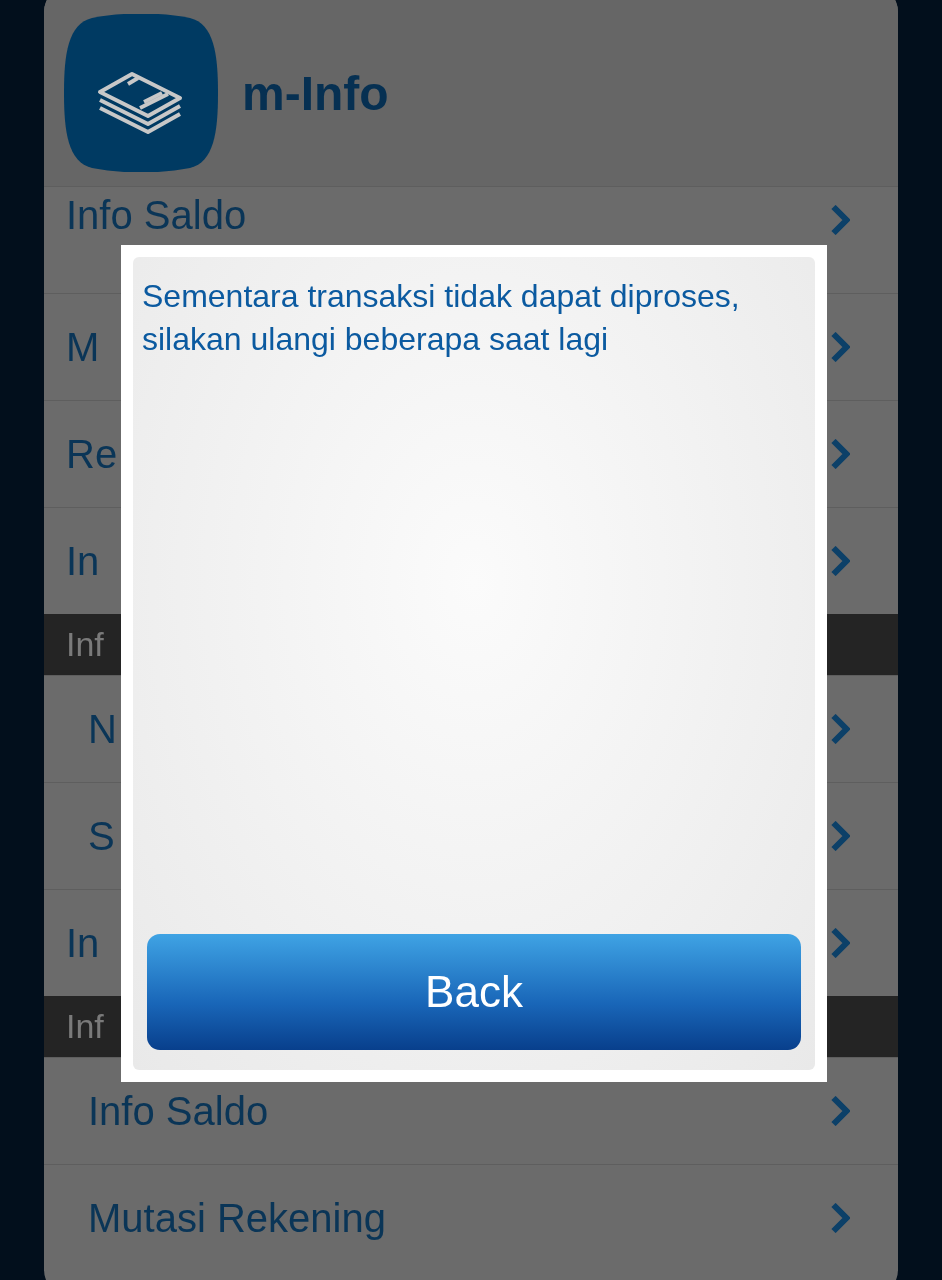 This screenshot has width=942, height=1280. Describe the element at coordinates (141, 93) in the screenshot. I see `document-stack-icon` at that location.